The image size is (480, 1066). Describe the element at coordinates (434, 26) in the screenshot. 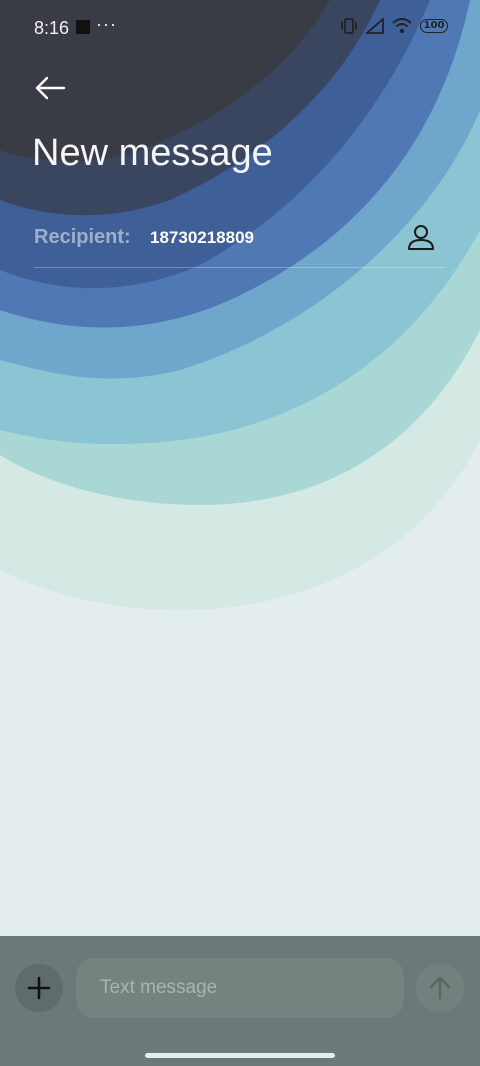

I see `battery-icon: 100` at that location.